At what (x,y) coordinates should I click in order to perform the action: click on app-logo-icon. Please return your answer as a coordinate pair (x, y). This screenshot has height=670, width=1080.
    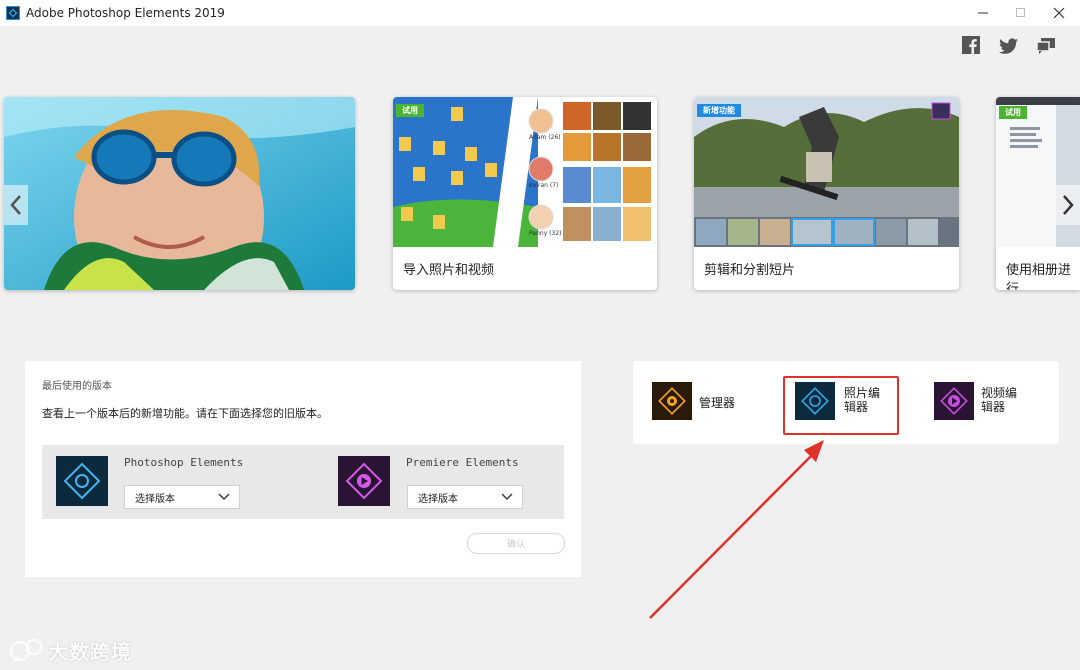
    Looking at the image, I should click on (13, 13).